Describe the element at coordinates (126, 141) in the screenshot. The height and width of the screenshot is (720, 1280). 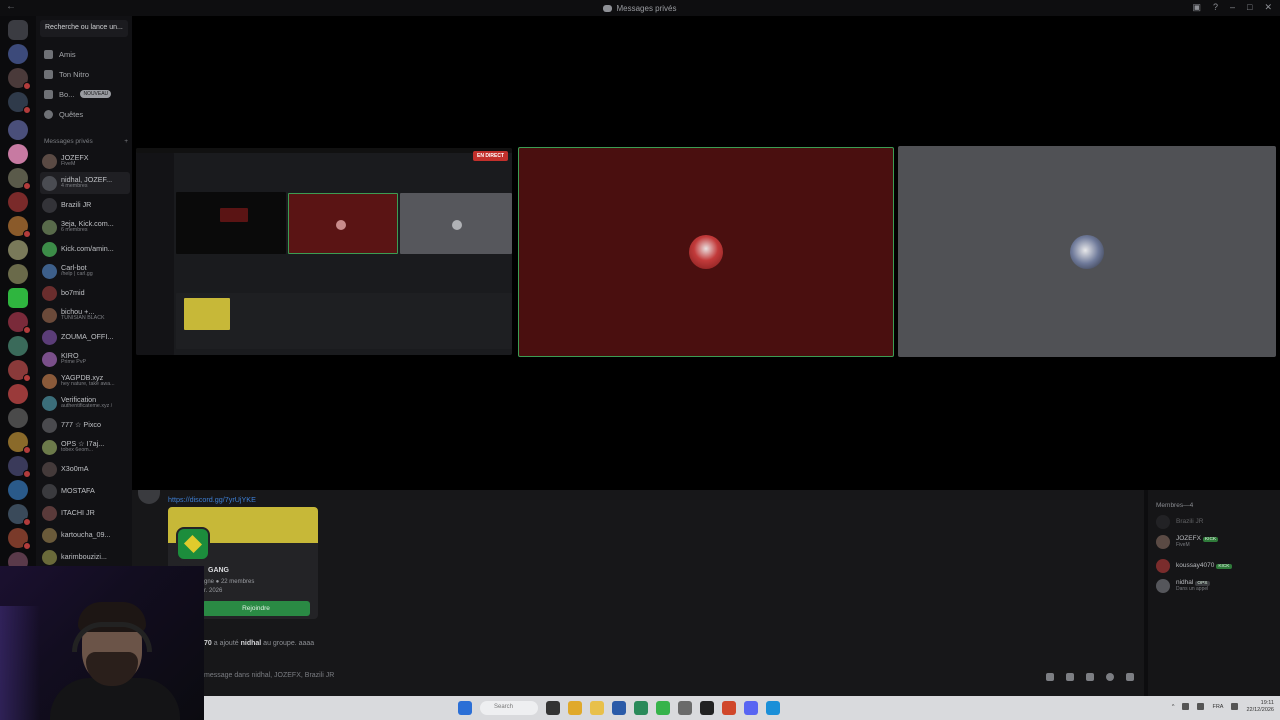
I see `add-dm-icon: +` at that location.